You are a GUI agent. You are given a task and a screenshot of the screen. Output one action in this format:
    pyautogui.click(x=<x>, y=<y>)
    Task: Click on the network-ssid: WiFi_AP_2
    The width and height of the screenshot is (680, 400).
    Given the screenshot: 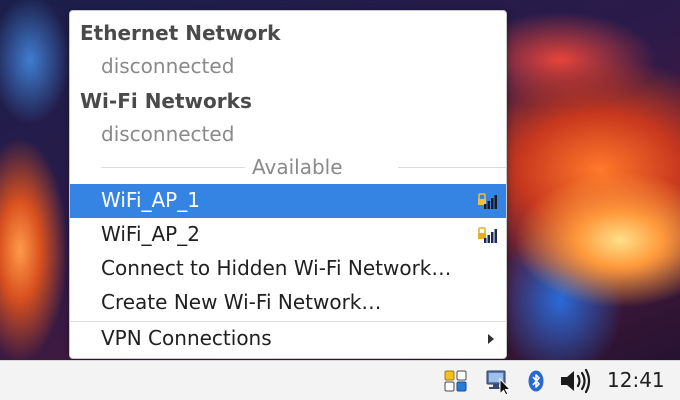 What is the action you would take?
    pyautogui.click(x=150, y=234)
    